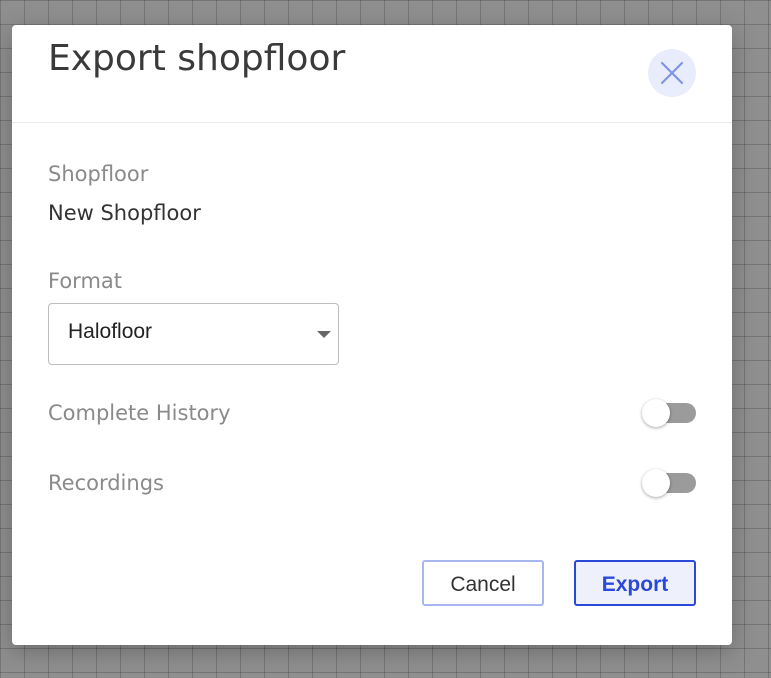 The image size is (771, 678). Describe the element at coordinates (110, 331) in the screenshot. I see `format-select-value: Halofloor` at that location.